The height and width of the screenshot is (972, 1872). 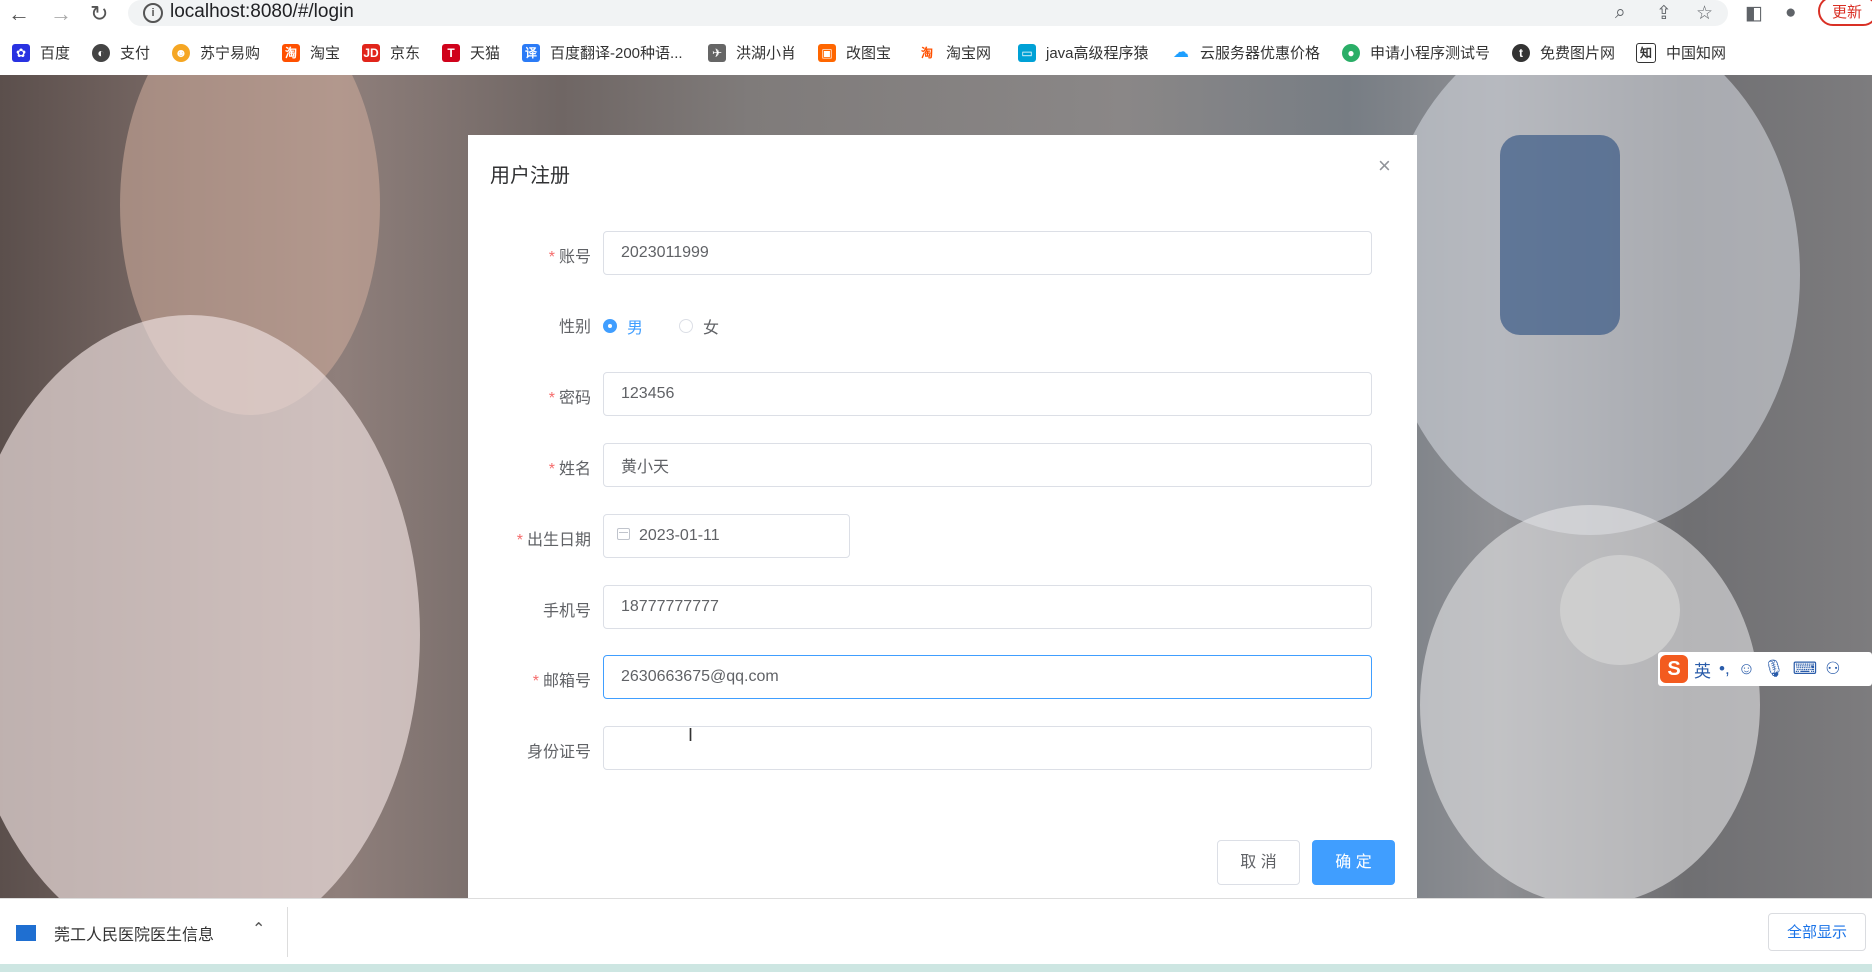 I want to click on mic-icon: 🎙, so click(x=1774, y=669).